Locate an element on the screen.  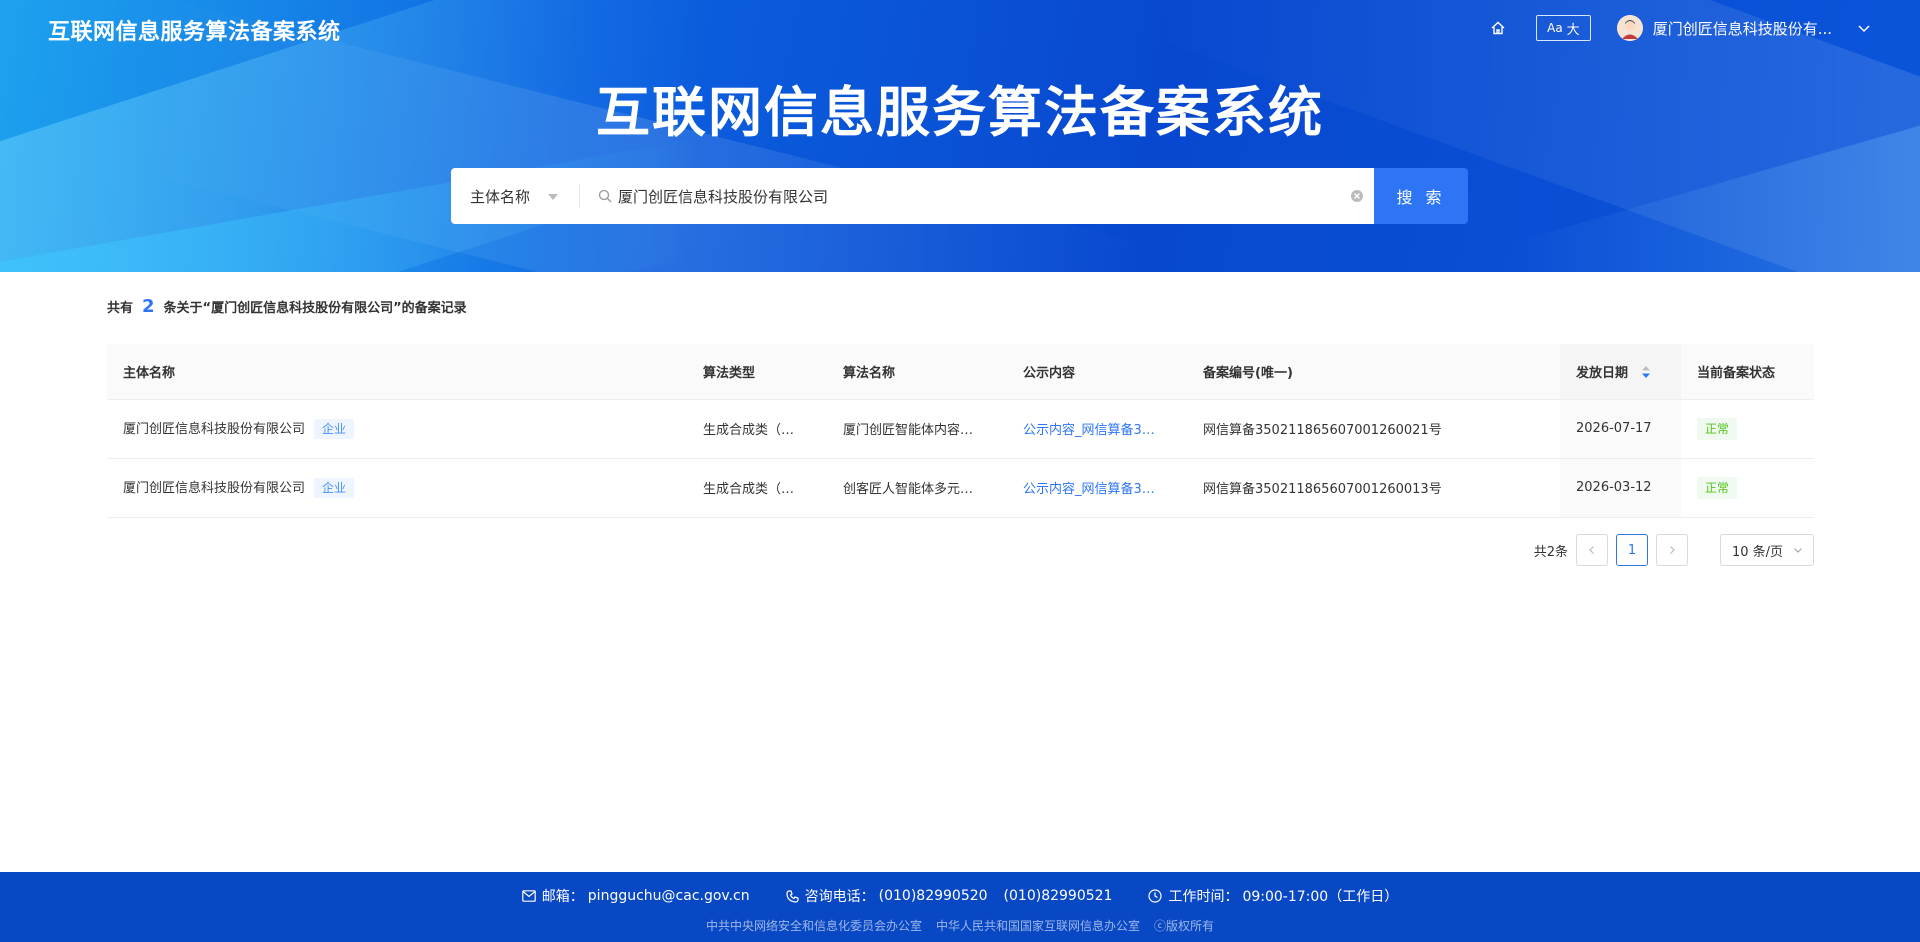
phone-icon is located at coordinates (792, 896).